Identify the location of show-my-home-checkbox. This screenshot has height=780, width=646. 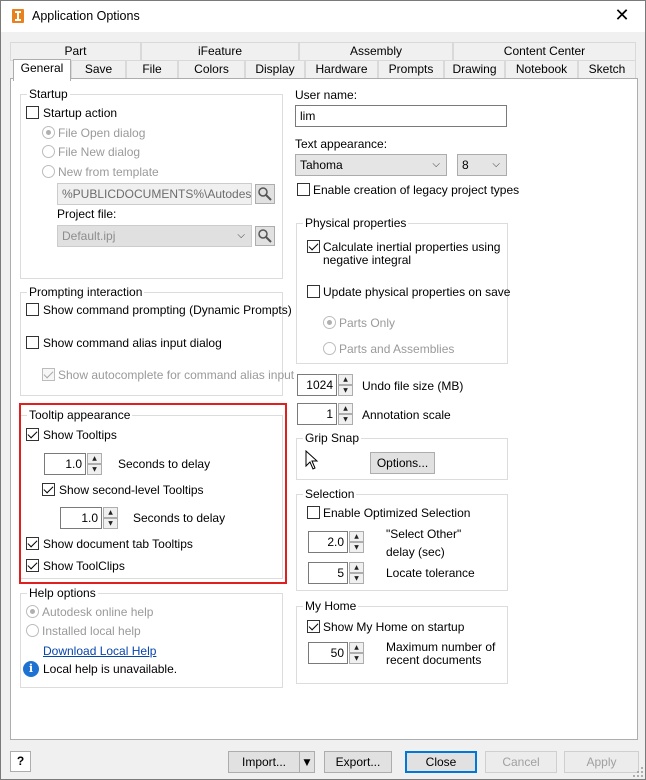
(313, 626).